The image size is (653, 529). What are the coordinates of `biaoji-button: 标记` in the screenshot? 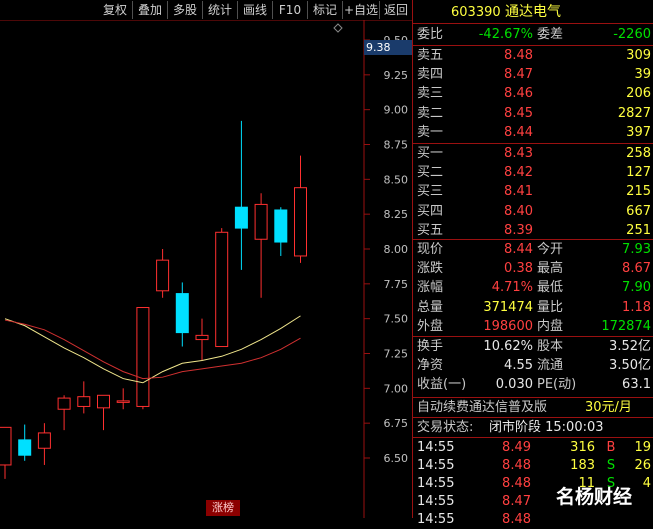 It's located at (325, 10).